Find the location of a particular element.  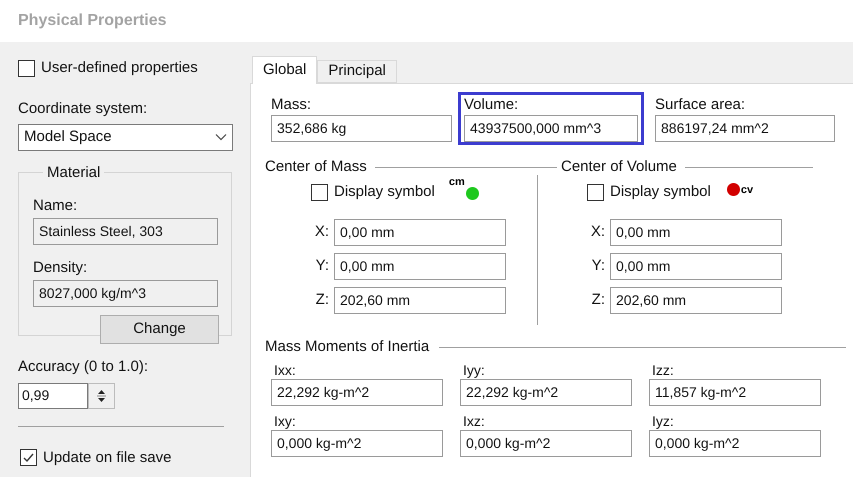

coordinate-system-dropdown: Model Space is located at coordinates (125, 137).